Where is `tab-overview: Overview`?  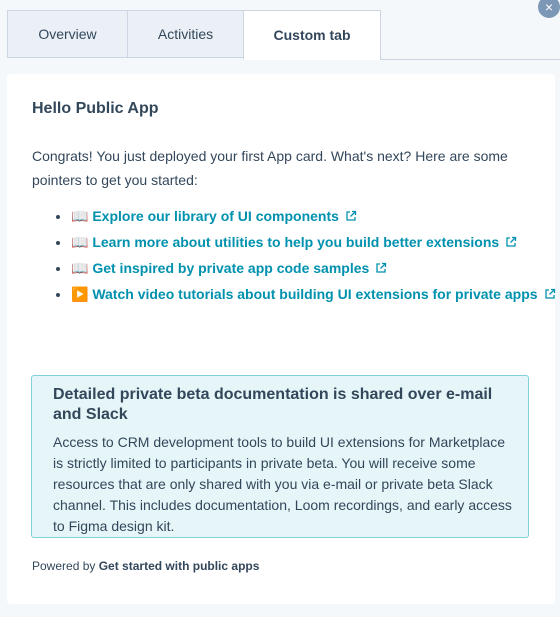 tab-overview: Overview is located at coordinates (67, 34).